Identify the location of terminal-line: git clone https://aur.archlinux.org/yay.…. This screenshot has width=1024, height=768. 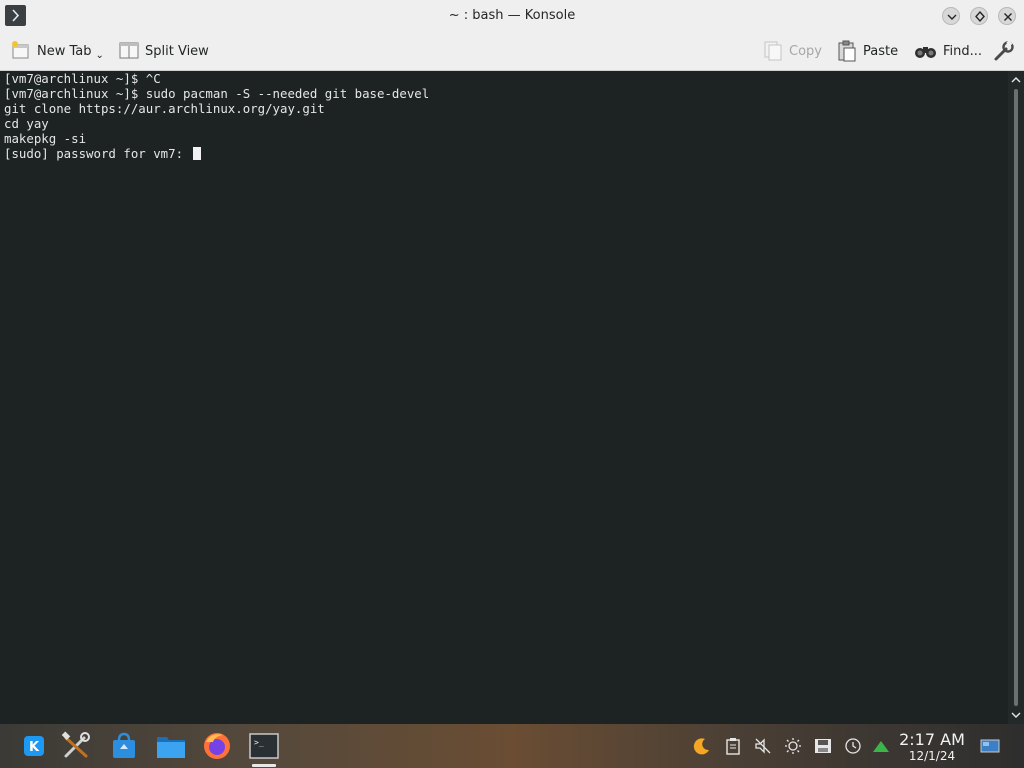
(164, 108).